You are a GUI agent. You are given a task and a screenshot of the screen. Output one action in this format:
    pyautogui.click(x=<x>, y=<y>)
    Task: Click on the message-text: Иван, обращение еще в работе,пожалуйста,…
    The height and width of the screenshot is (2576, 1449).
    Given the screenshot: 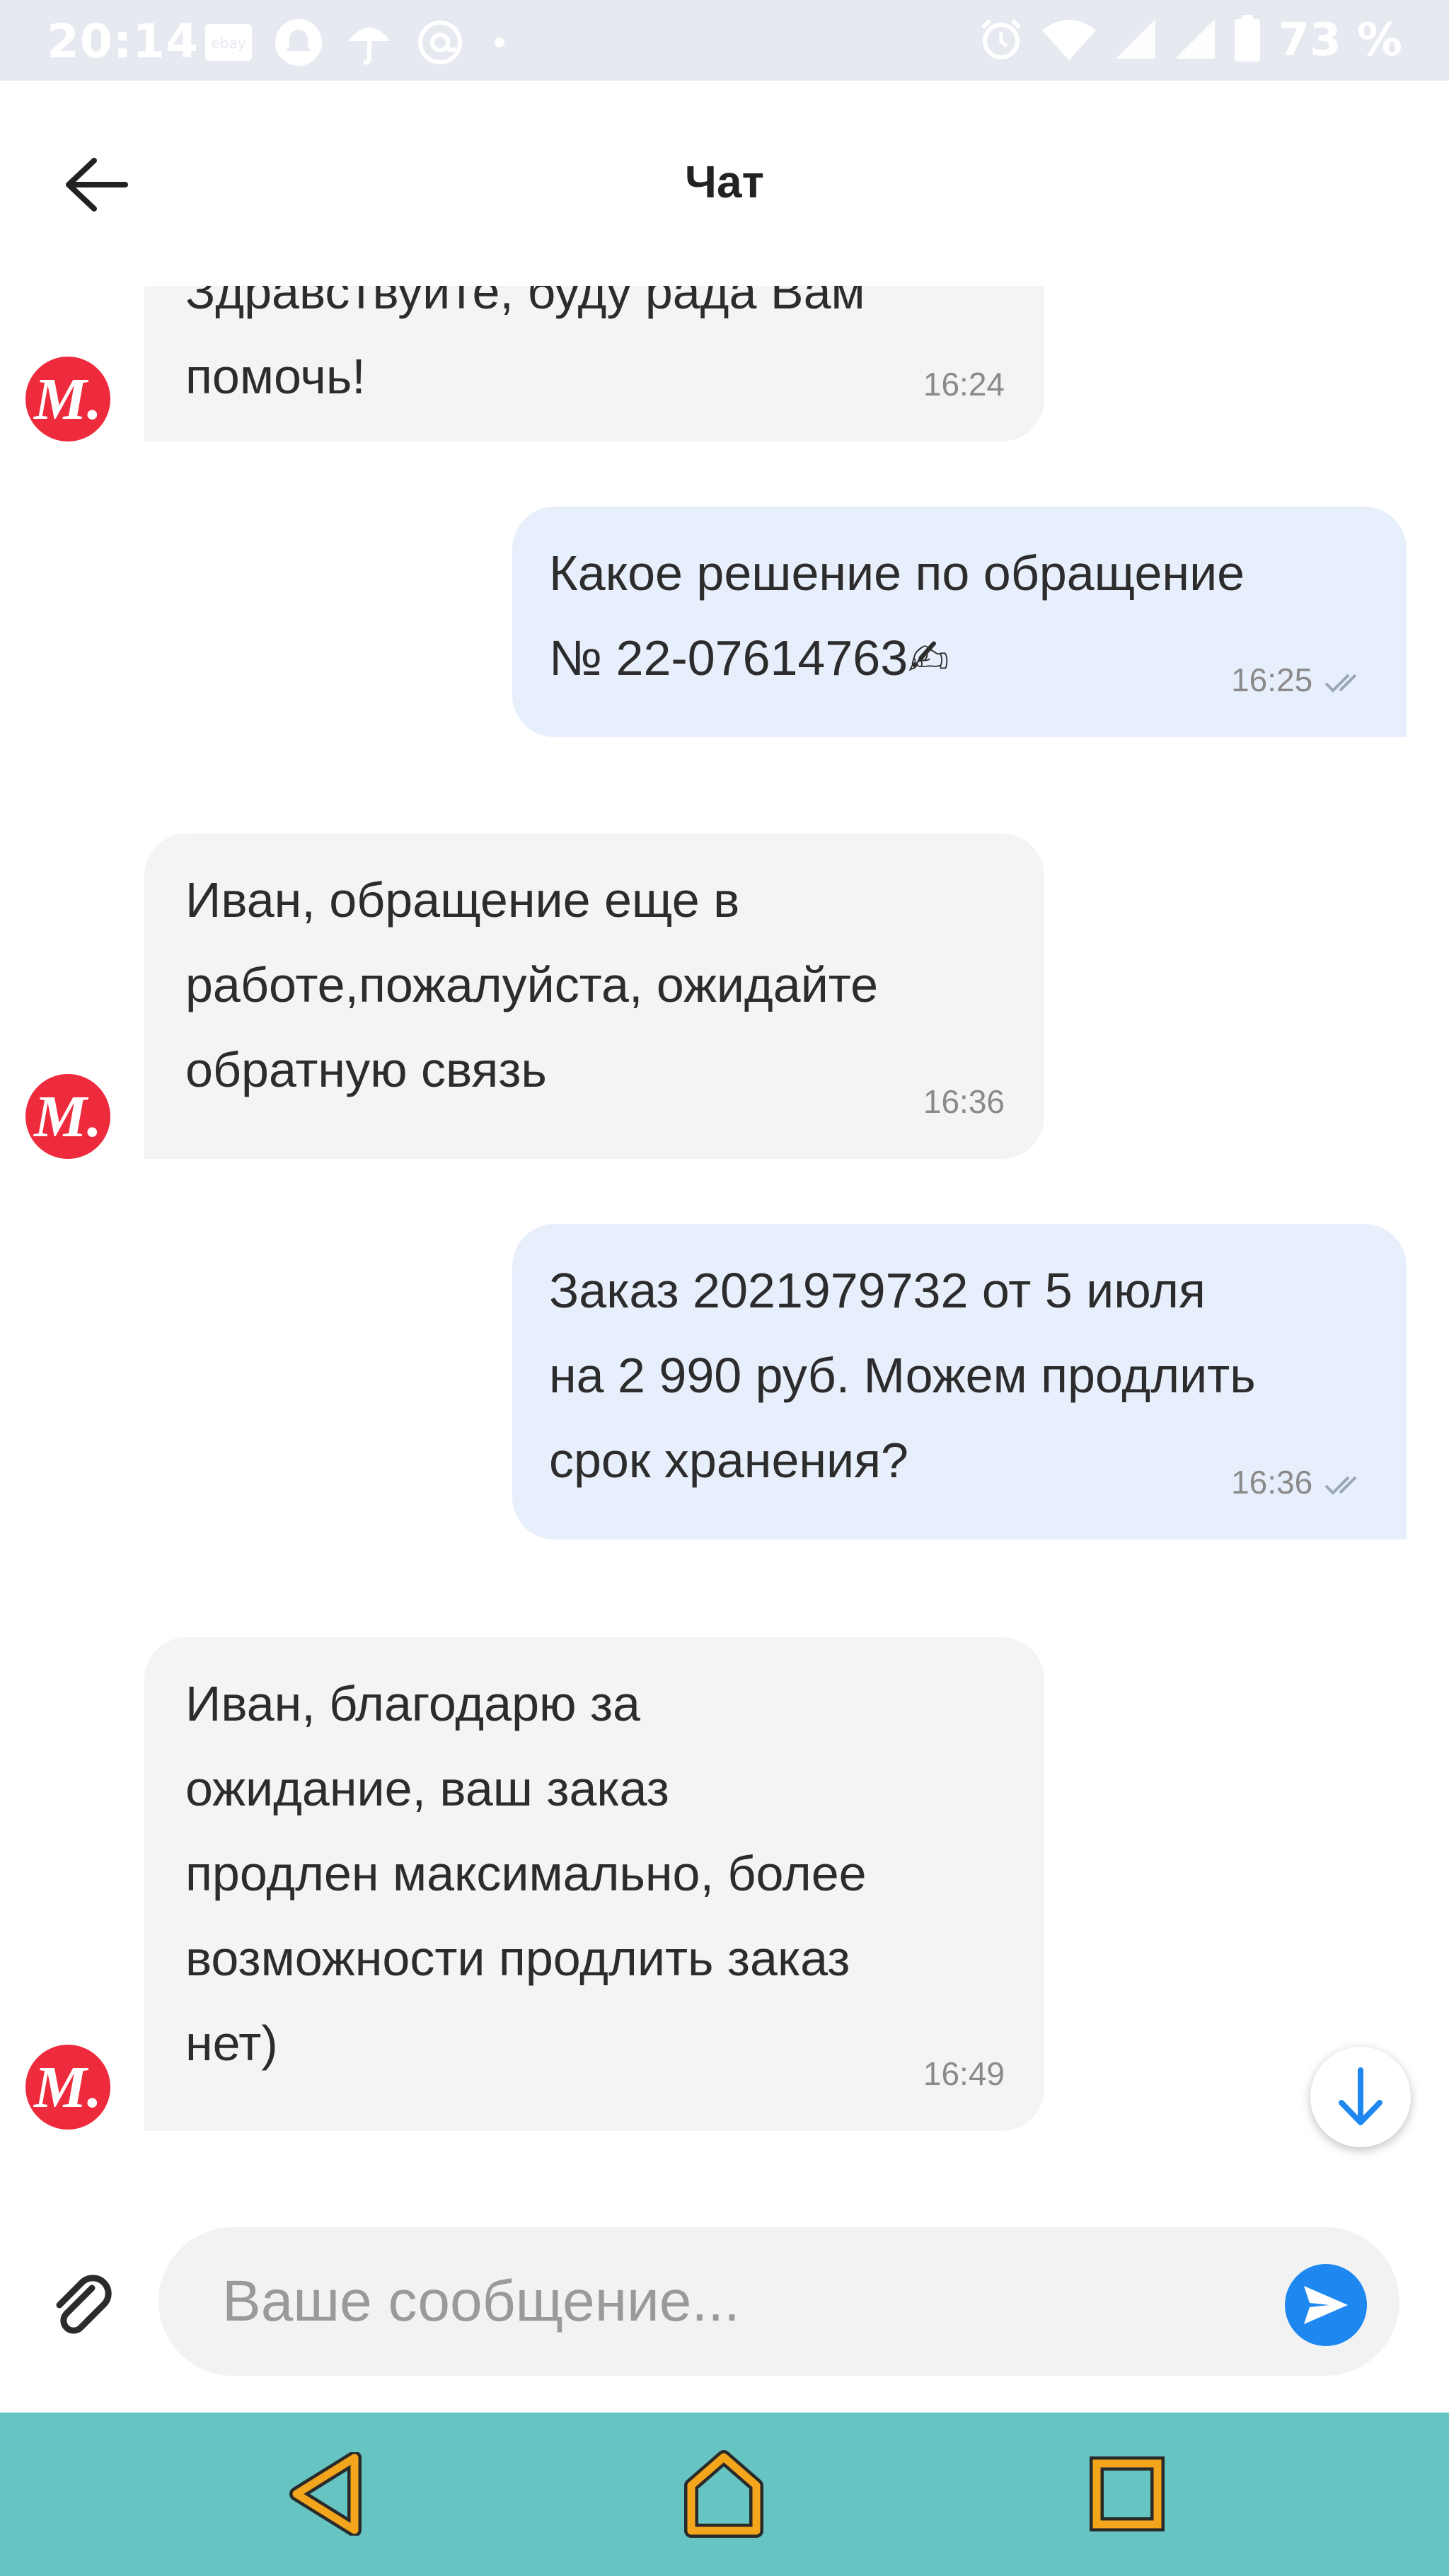 What is the action you would take?
    pyautogui.click(x=532, y=984)
    